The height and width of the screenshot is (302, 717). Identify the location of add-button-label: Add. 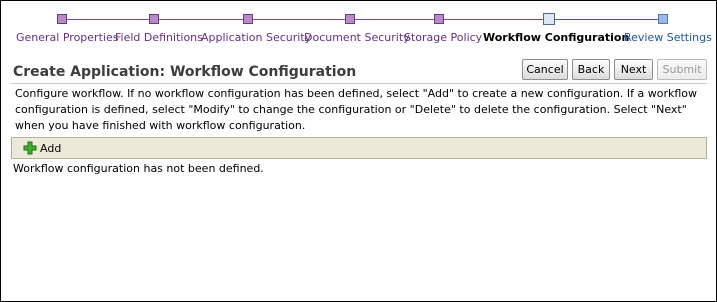
(51, 148).